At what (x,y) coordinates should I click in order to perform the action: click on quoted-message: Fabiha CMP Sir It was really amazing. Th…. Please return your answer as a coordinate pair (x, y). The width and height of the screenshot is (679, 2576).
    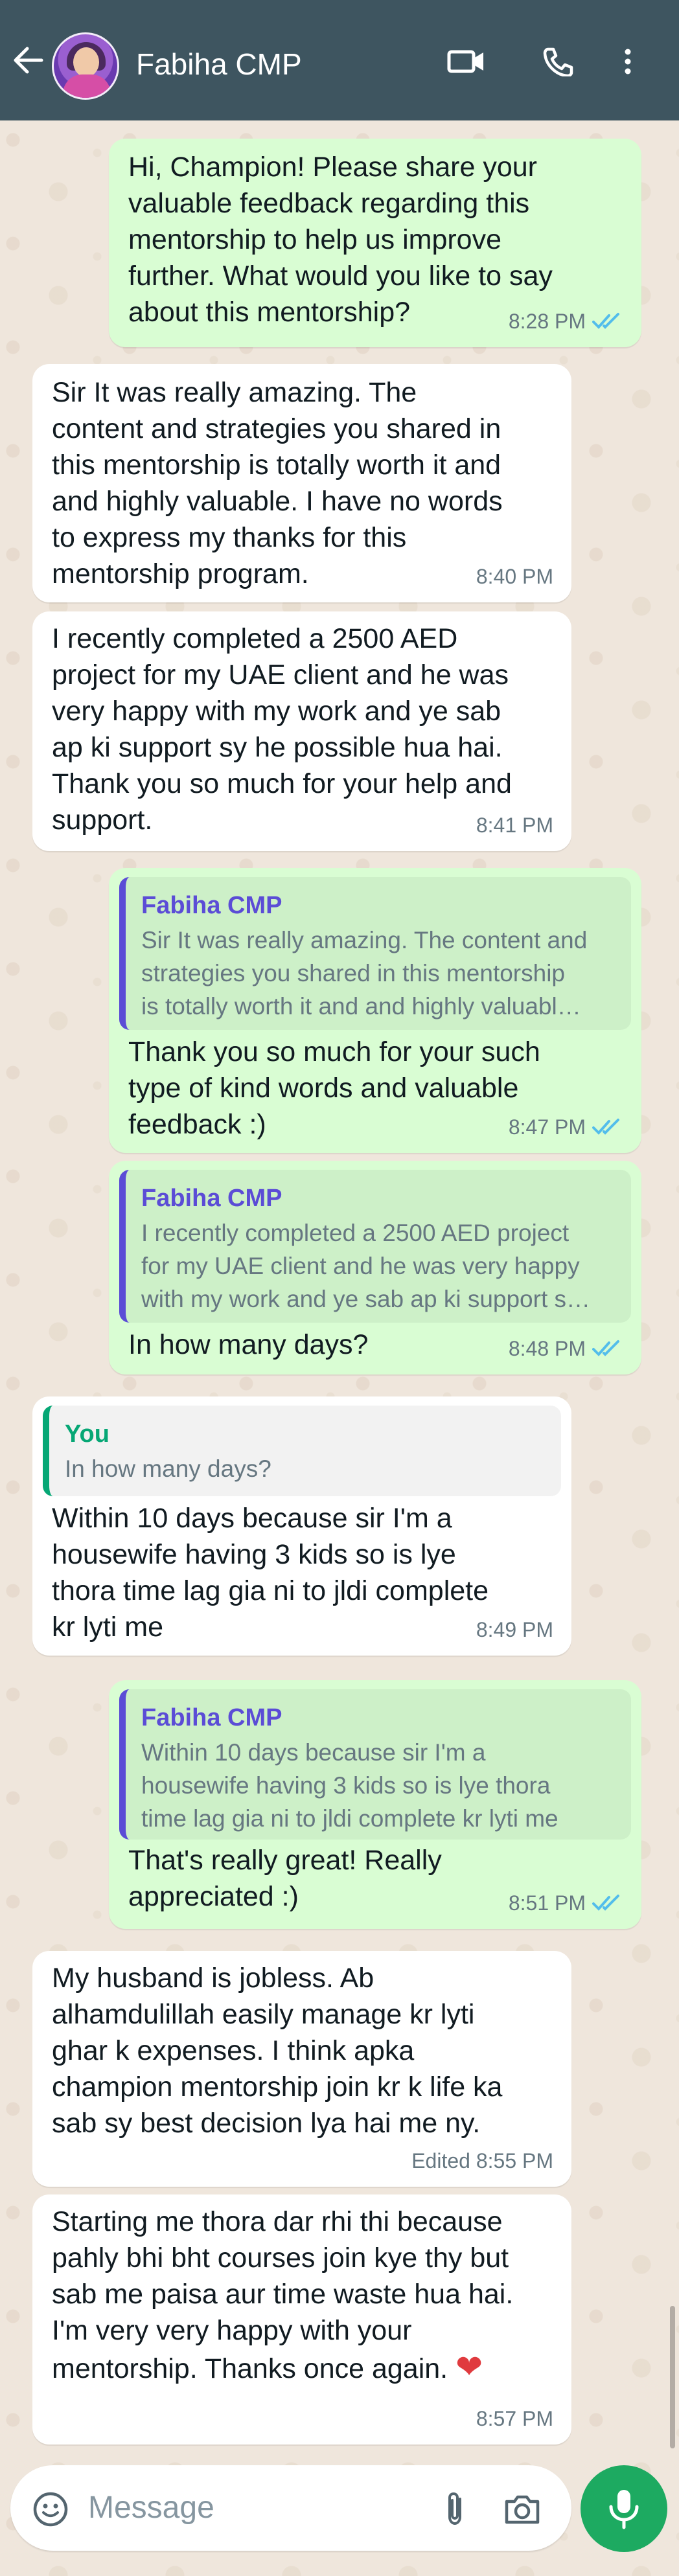
    Looking at the image, I should click on (375, 954).